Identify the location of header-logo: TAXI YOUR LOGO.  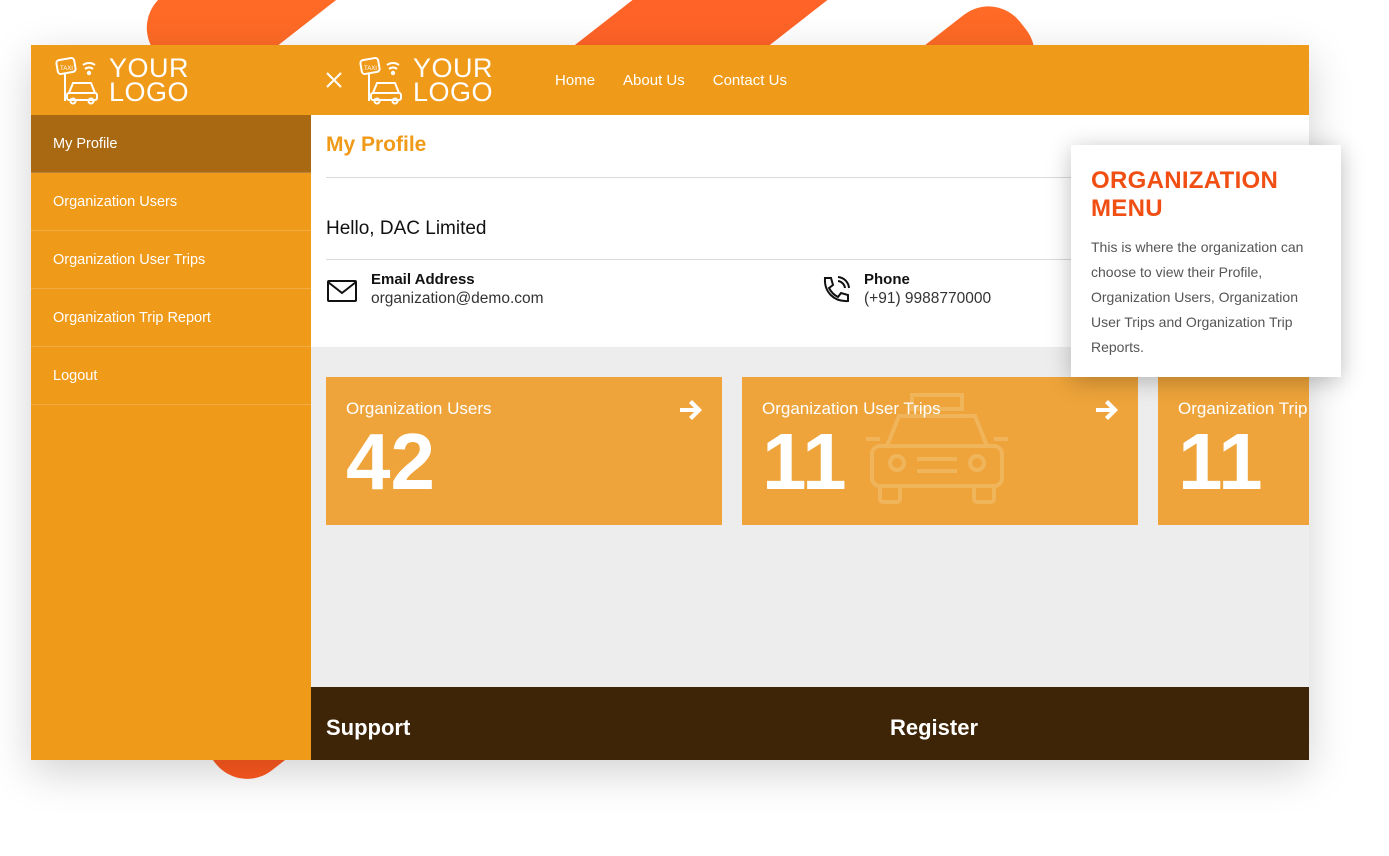
(425, 81).